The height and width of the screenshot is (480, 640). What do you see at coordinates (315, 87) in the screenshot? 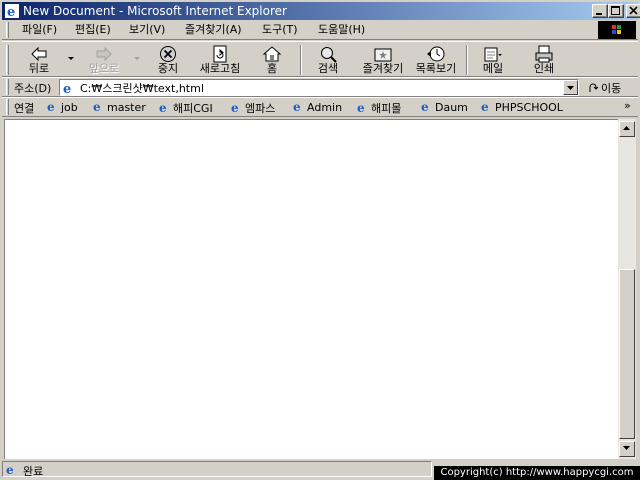
I see `address-input` at bounding box center [315, 87].